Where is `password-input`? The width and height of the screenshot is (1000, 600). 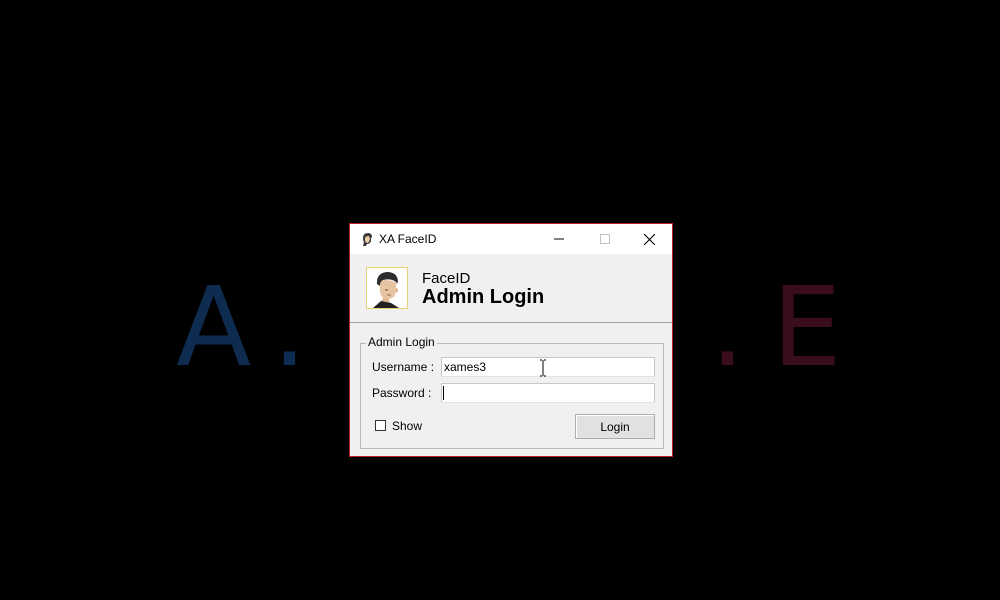
password-input is located at coordinates (548, 393).